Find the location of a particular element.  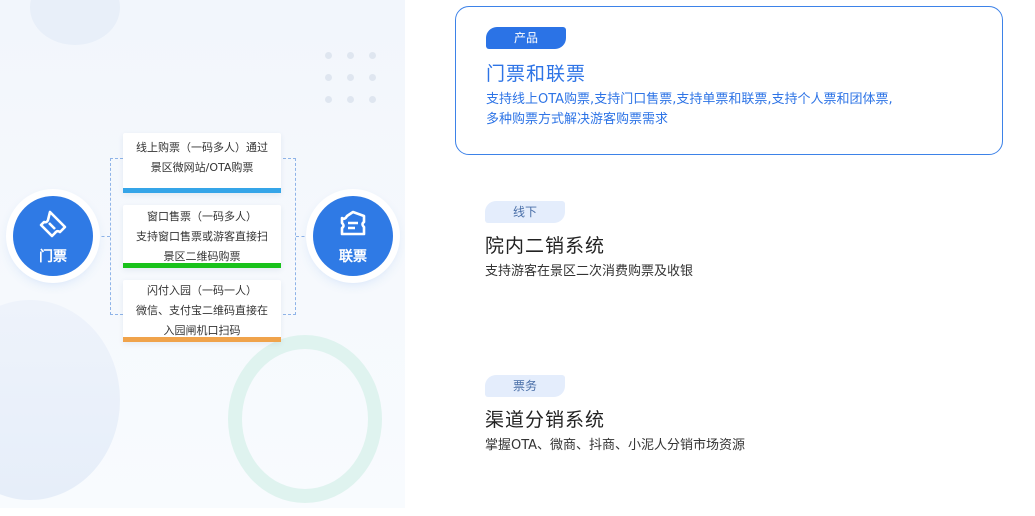

method-card-online: 线上购票（一码多人）通过 景区微网站/OTA购票 is located at coordinates (202, 163).